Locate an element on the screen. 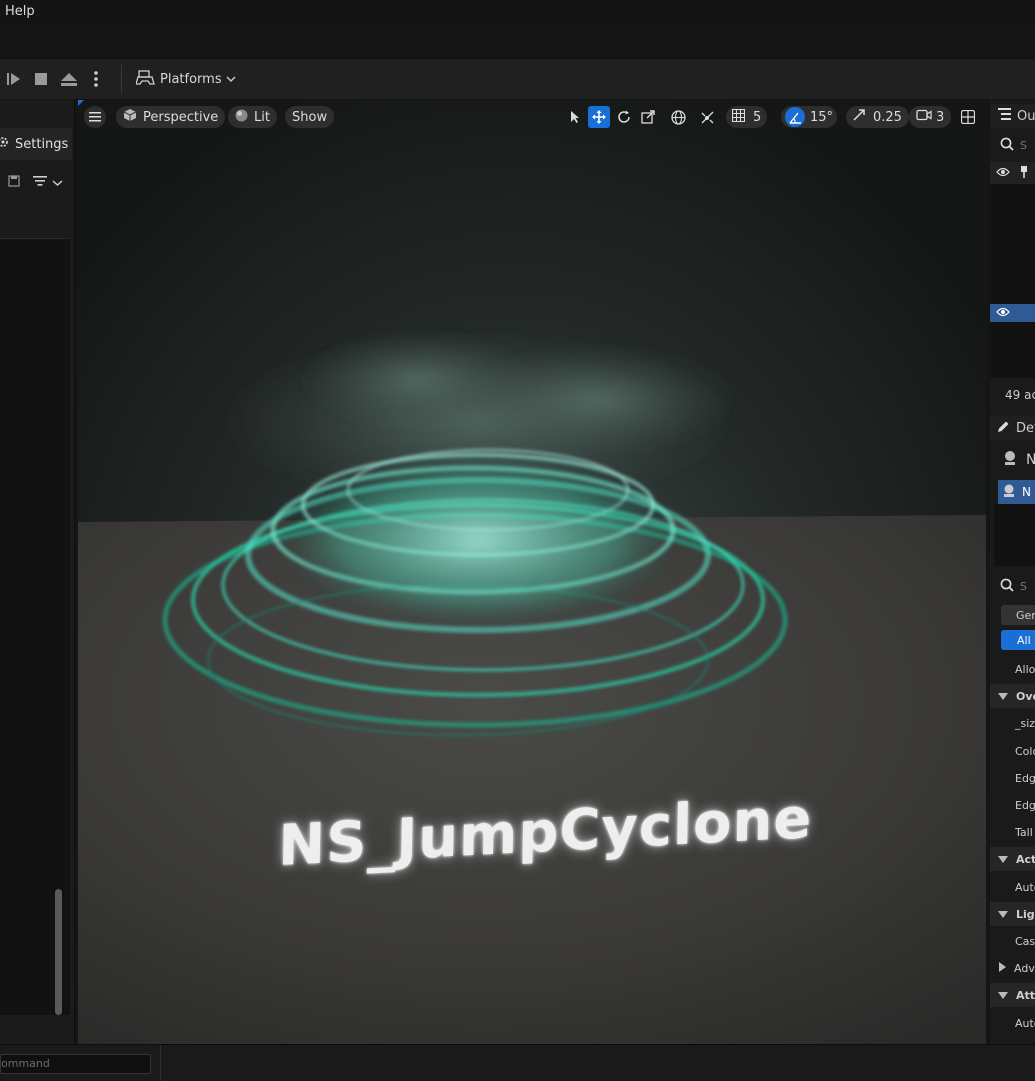  pin-icon is located at coordinates (1024, 173).